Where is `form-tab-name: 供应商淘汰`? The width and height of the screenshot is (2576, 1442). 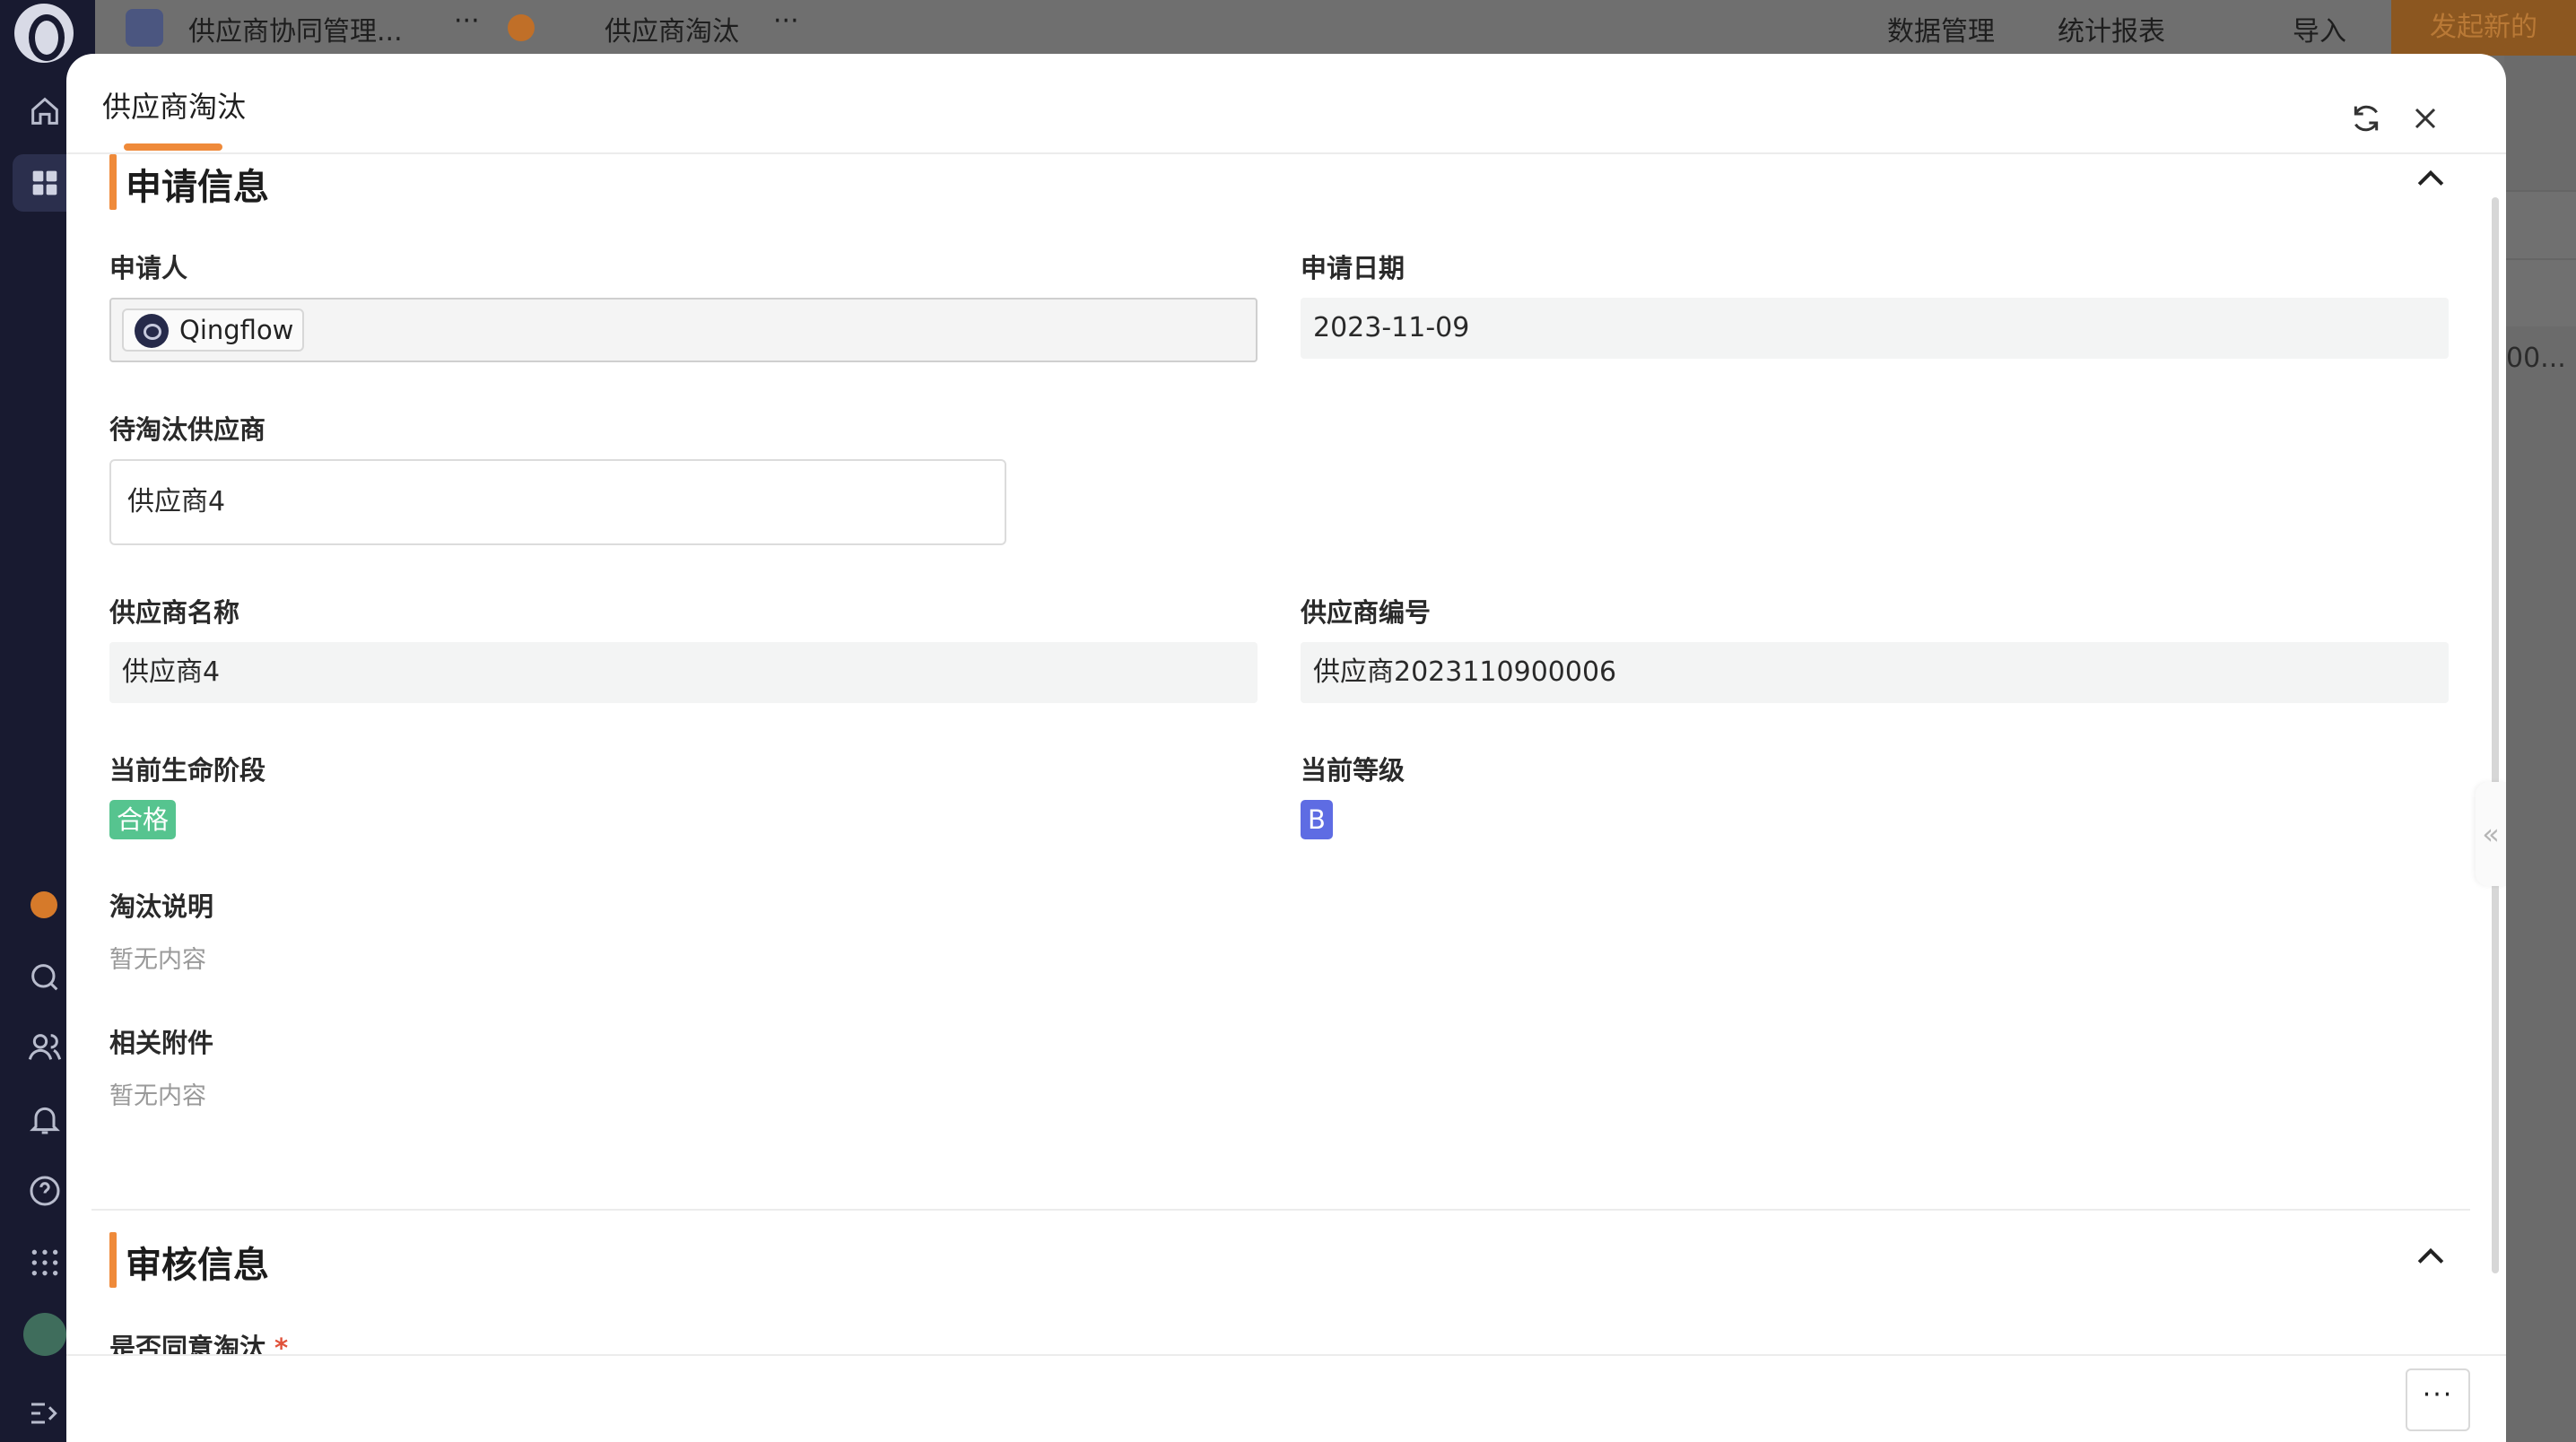 form-tab-name: 供应商淘汰 is located at coordinates (672, 28).